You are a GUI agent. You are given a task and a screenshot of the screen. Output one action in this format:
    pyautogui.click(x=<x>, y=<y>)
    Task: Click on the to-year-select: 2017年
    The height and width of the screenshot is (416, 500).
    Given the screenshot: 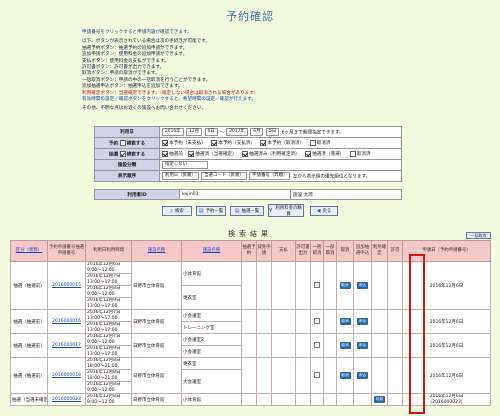 What is the action you would take?
    pyautogui.click(x=237, y=132)
    